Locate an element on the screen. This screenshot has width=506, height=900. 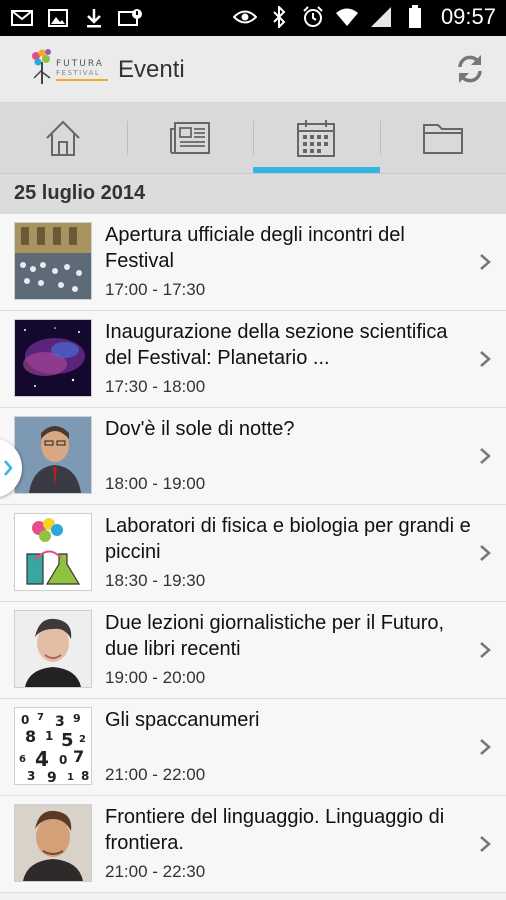
event-time: 18:30 - 19:30 is located at coordinates (155, 580).